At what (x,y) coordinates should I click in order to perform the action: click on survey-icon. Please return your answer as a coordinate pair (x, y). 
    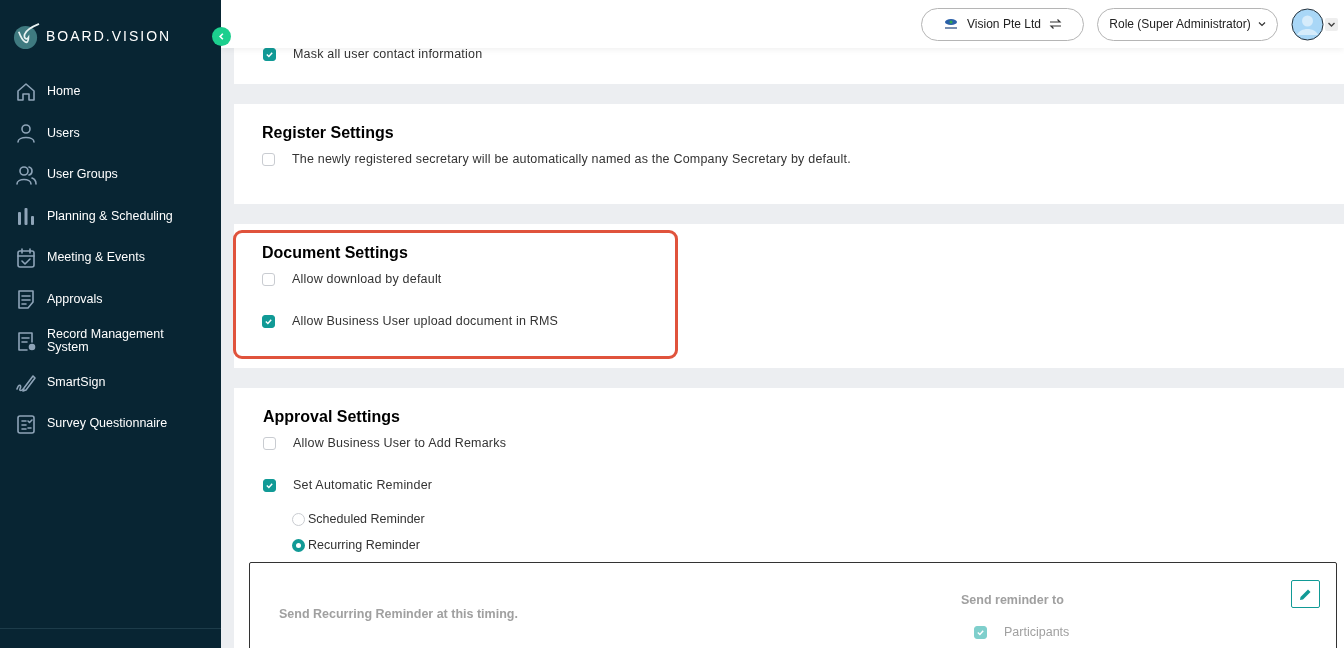
    Looking at the image, I should click on (26, 423).